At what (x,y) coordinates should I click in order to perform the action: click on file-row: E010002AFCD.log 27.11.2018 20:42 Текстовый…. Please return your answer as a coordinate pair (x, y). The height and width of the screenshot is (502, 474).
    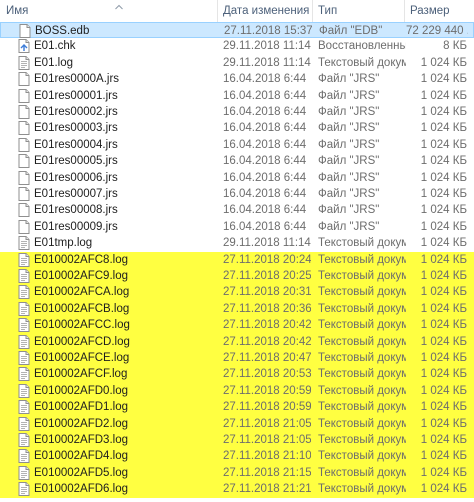
    Looking at the image, I should click on (237, 341).